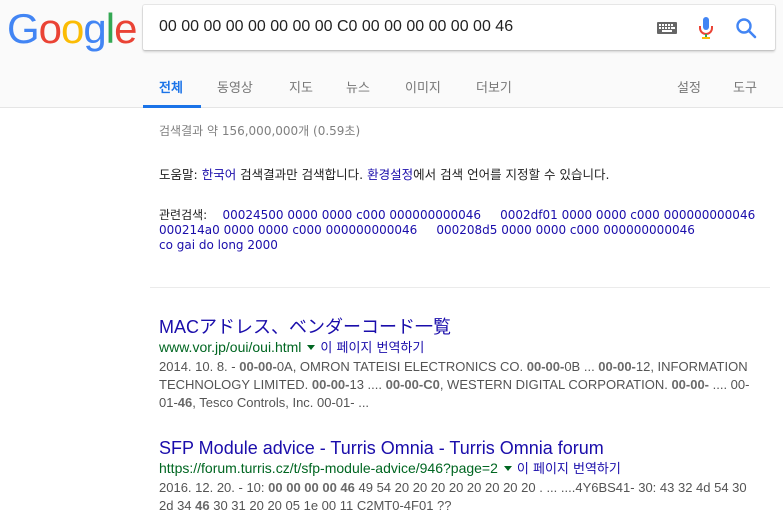 This screenshot has height=528, width=783. I want to click on tab-maps: 지도, so click(301, 86).